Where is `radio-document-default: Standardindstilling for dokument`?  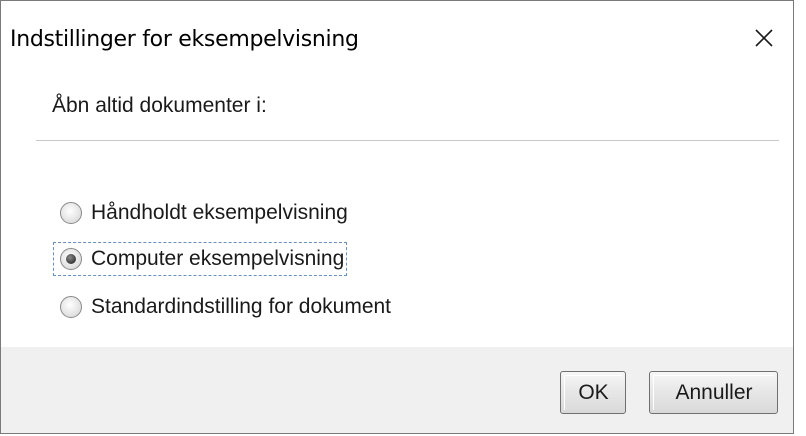 radio-document-default: Standardindstilling for dokument is located at coordinates (225, 307).